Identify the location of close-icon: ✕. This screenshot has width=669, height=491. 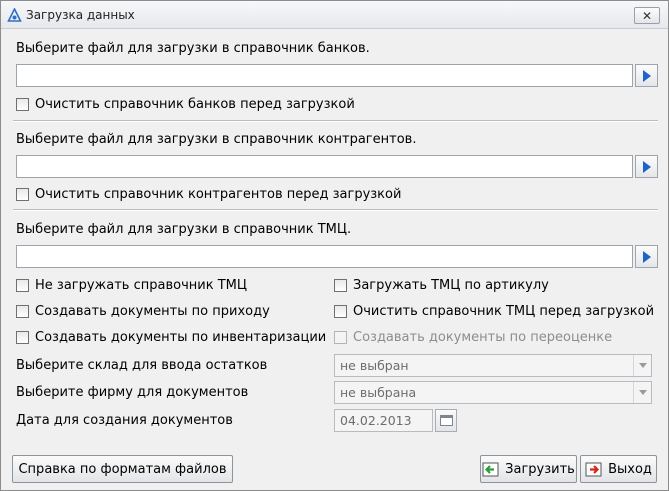
(647, 15).